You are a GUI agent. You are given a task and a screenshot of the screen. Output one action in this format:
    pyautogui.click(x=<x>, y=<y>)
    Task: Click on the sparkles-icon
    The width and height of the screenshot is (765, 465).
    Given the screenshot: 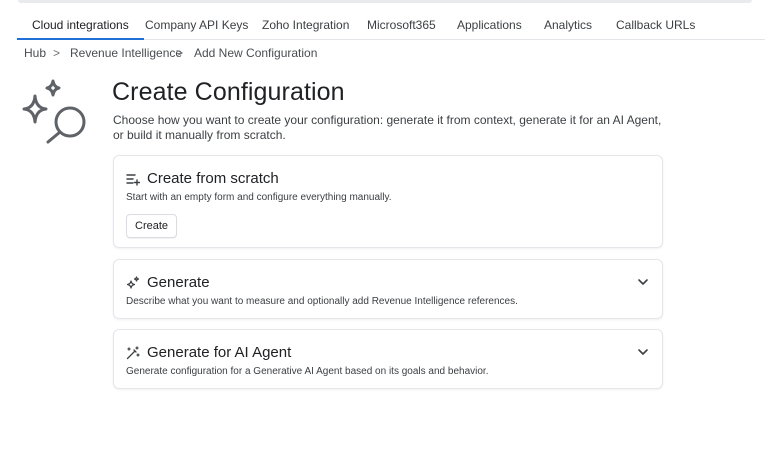 What is the action you would take?
    pyautogui.click(x=133, y=282)
    